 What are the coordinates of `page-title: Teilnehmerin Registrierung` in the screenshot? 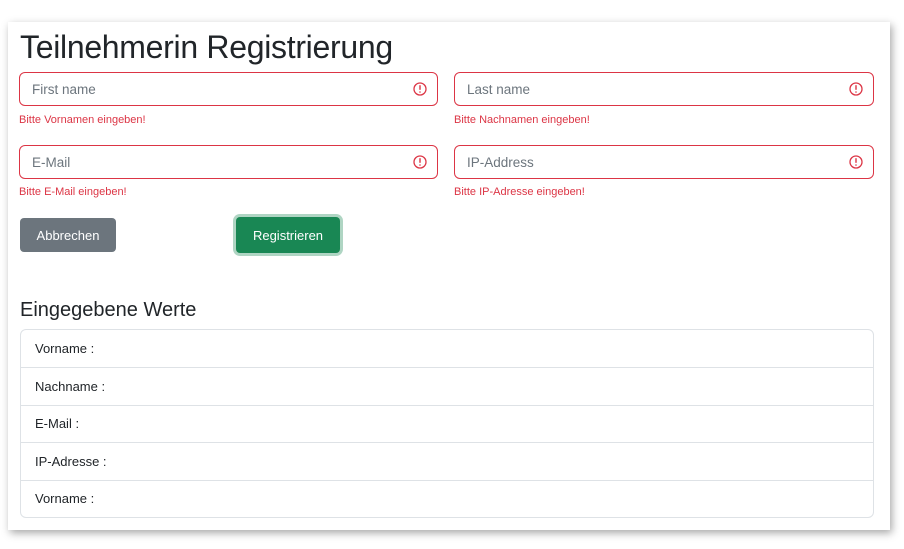 It's located at (206, 47).